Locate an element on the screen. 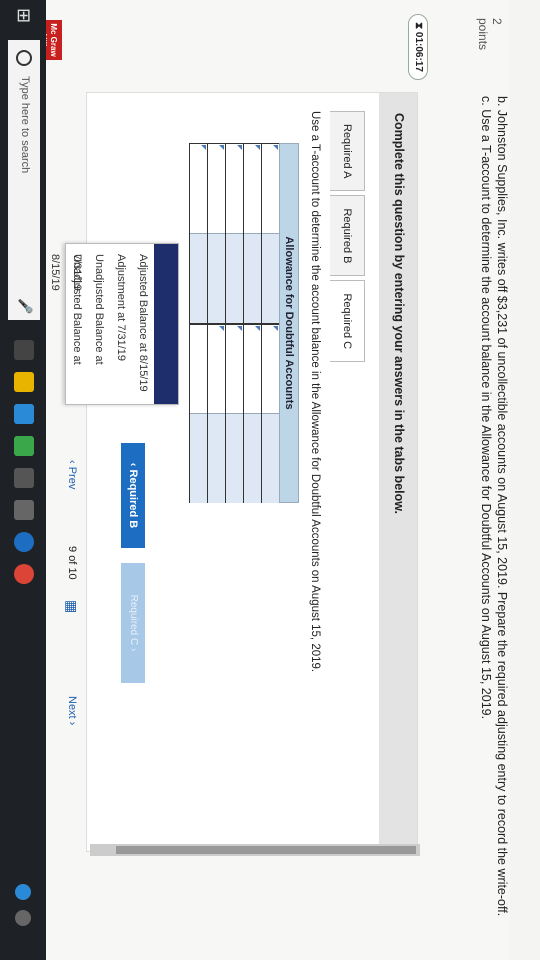  total-pages: 10 is located at coordinates (72, 573).